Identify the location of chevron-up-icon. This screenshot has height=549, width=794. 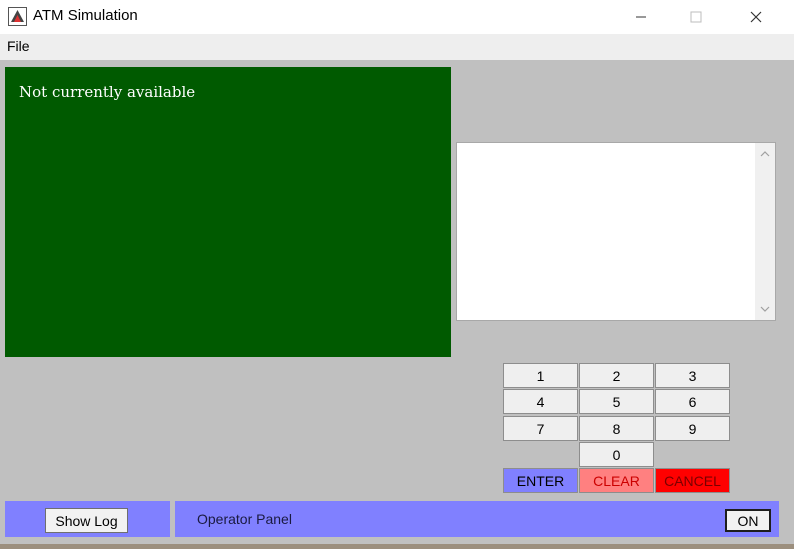
(765, 154).